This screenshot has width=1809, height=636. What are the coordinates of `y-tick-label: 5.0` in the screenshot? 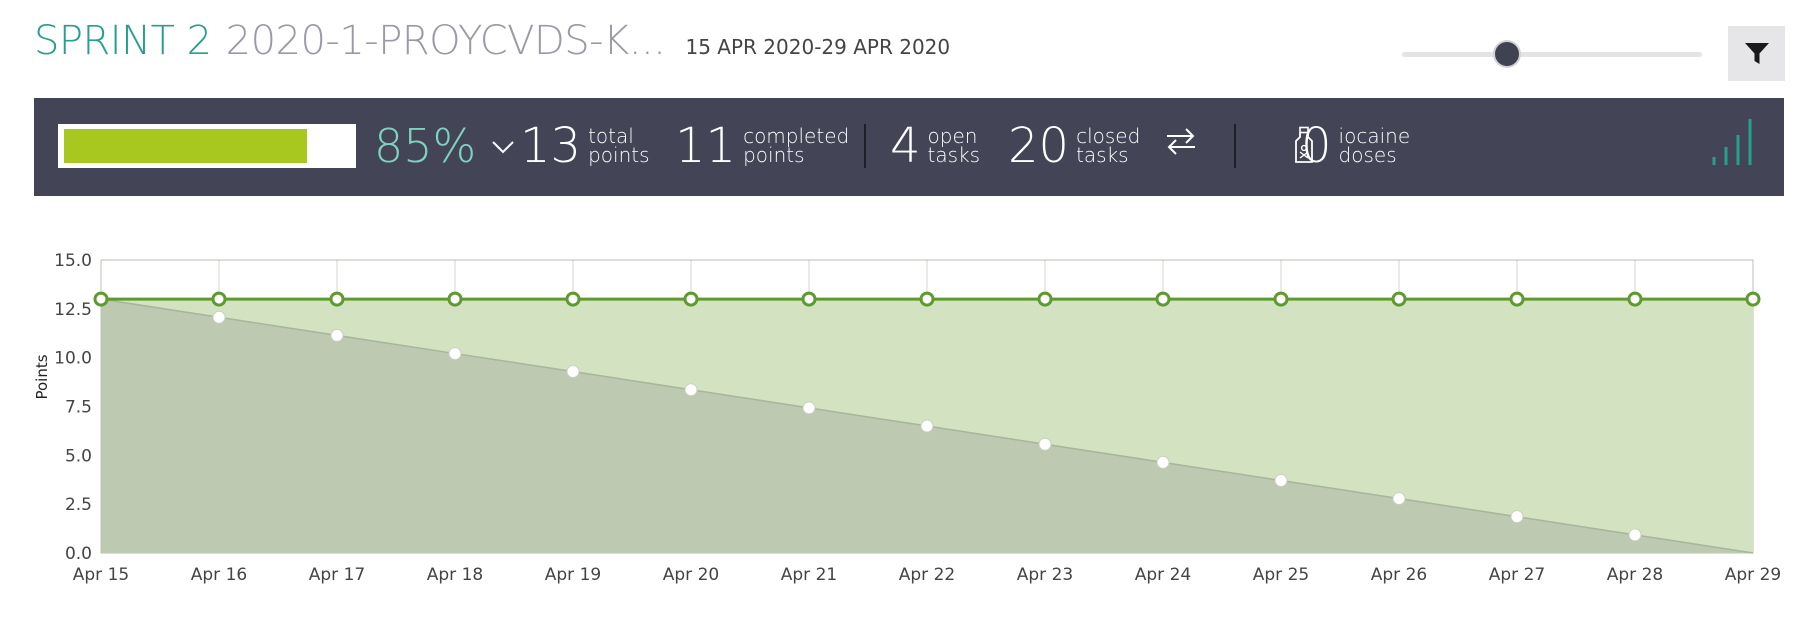 It's located at (78, 456).